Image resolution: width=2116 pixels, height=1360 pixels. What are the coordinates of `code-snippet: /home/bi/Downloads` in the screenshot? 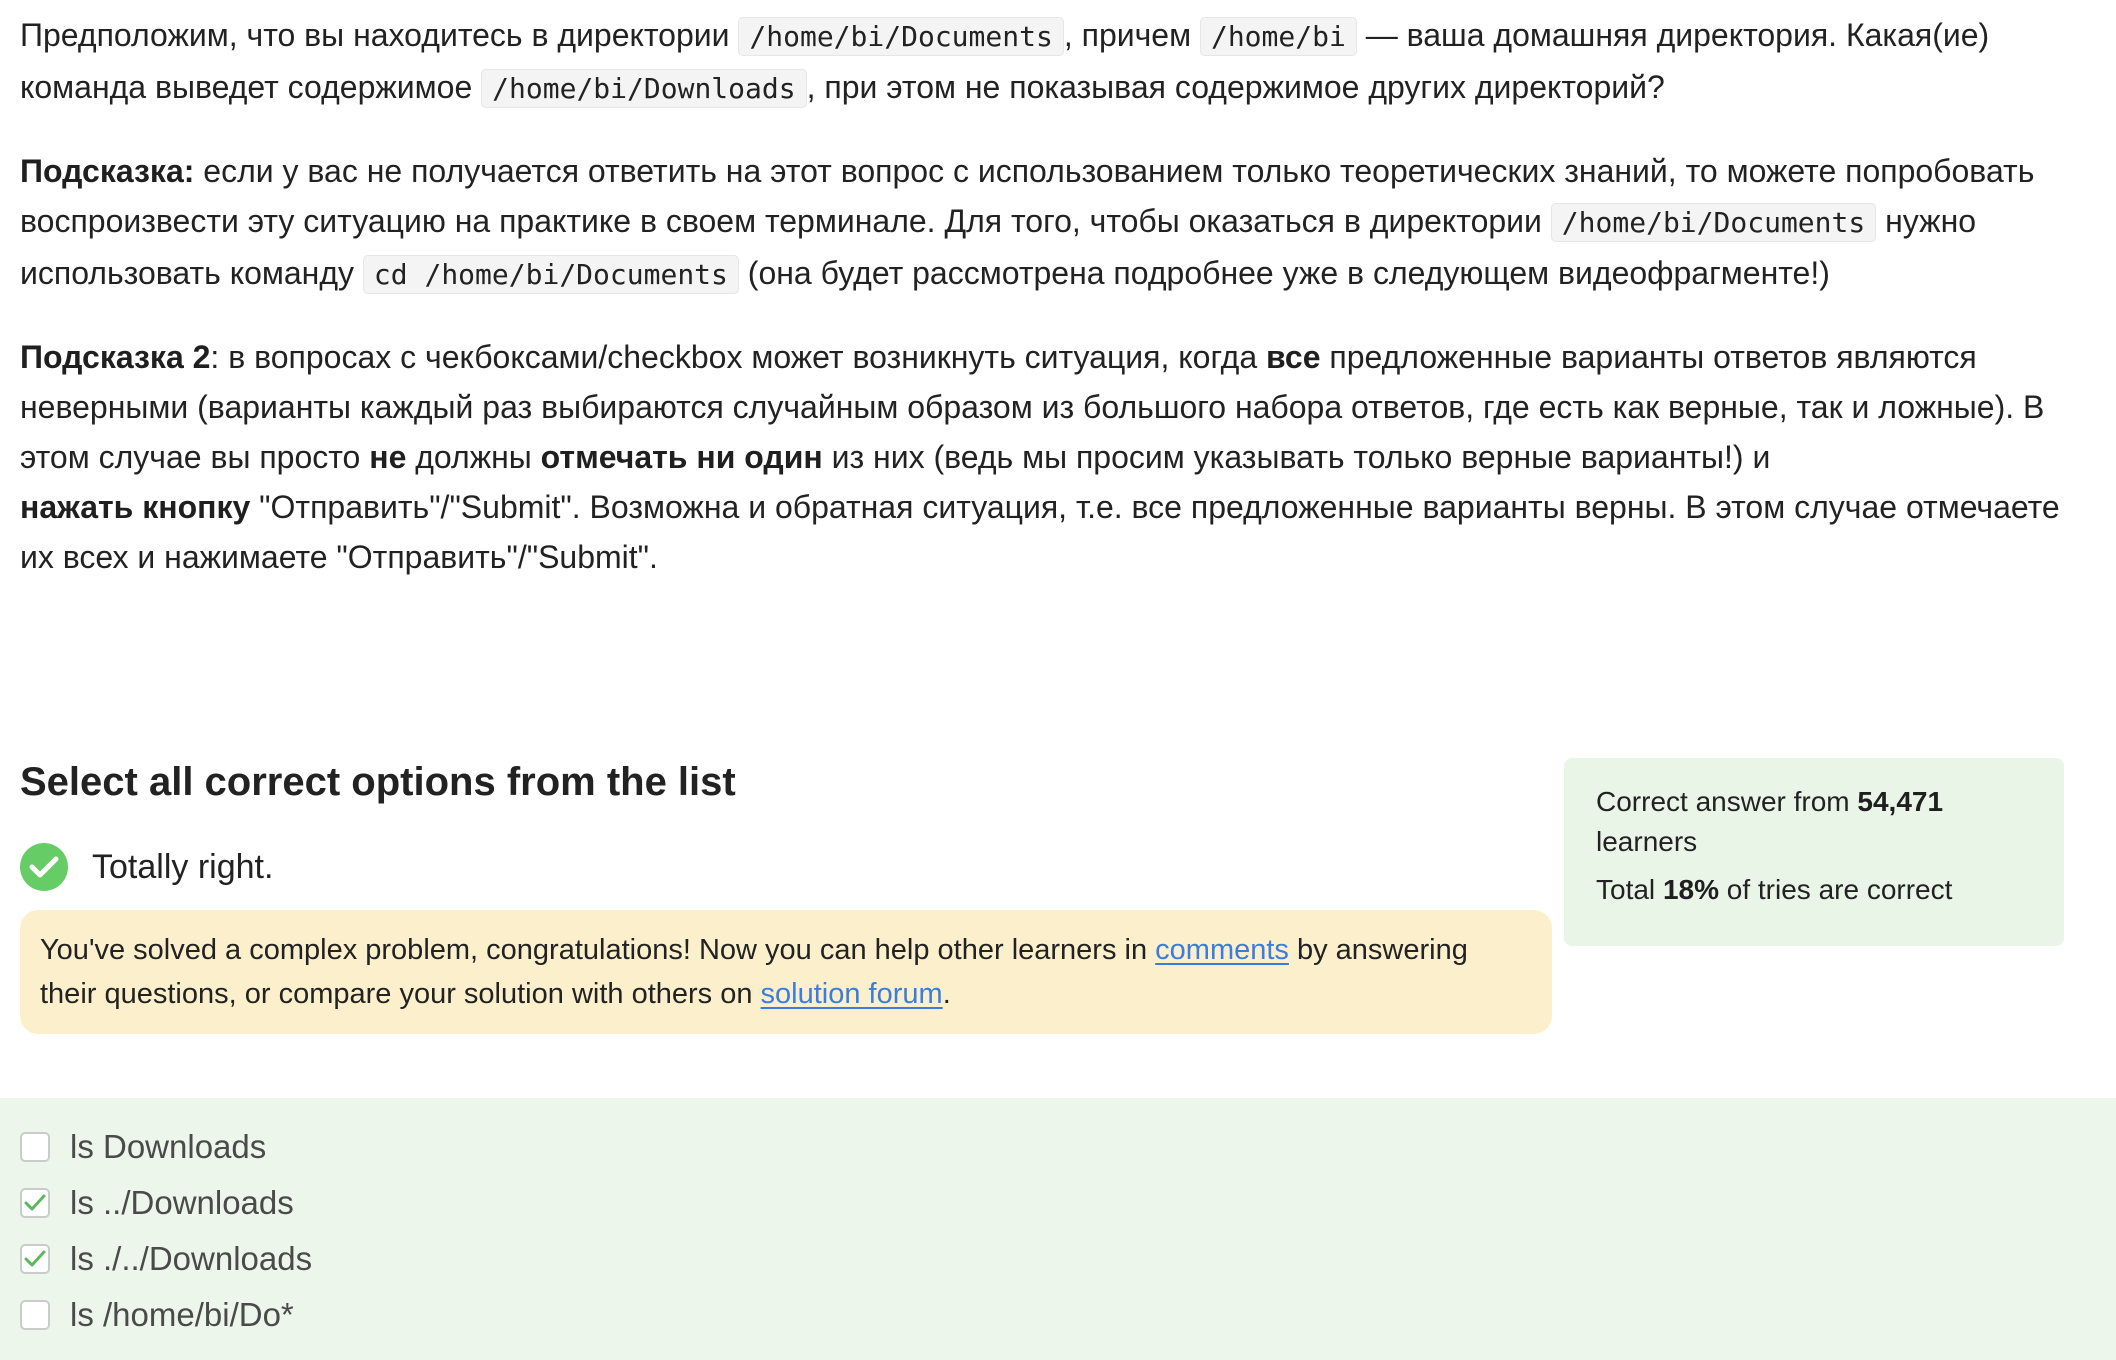 It's located at (644, 88).